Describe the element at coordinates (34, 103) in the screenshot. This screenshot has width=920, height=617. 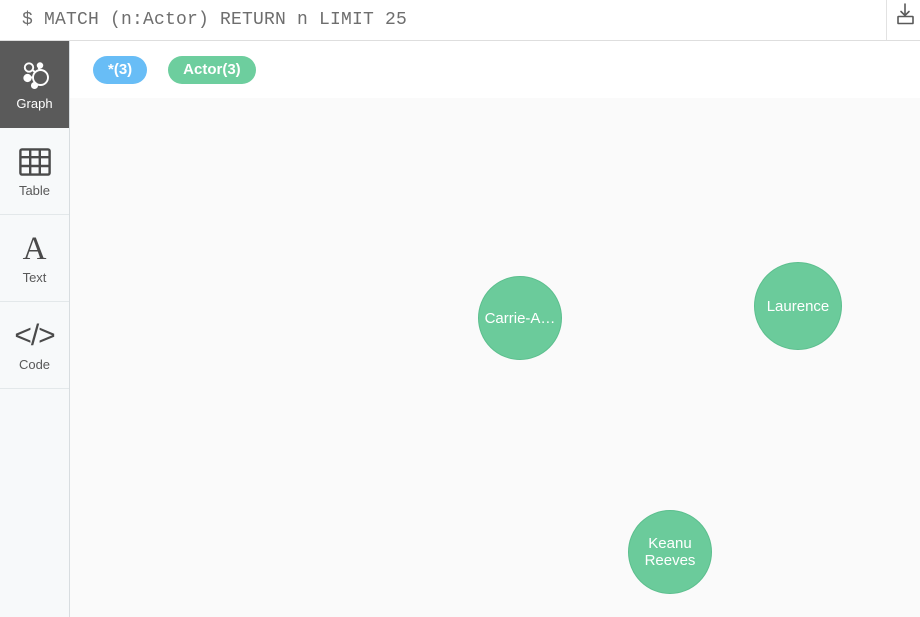
I see `sidebar-item-label: Graph` at that location.